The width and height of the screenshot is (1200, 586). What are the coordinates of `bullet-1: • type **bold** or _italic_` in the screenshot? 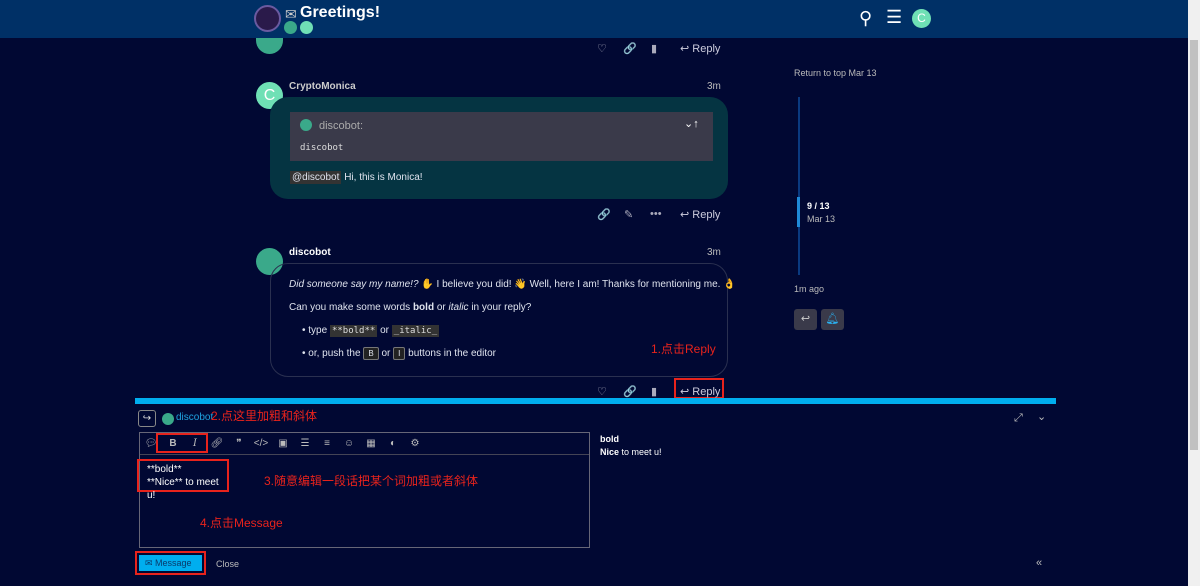 It's located at (371, 331).